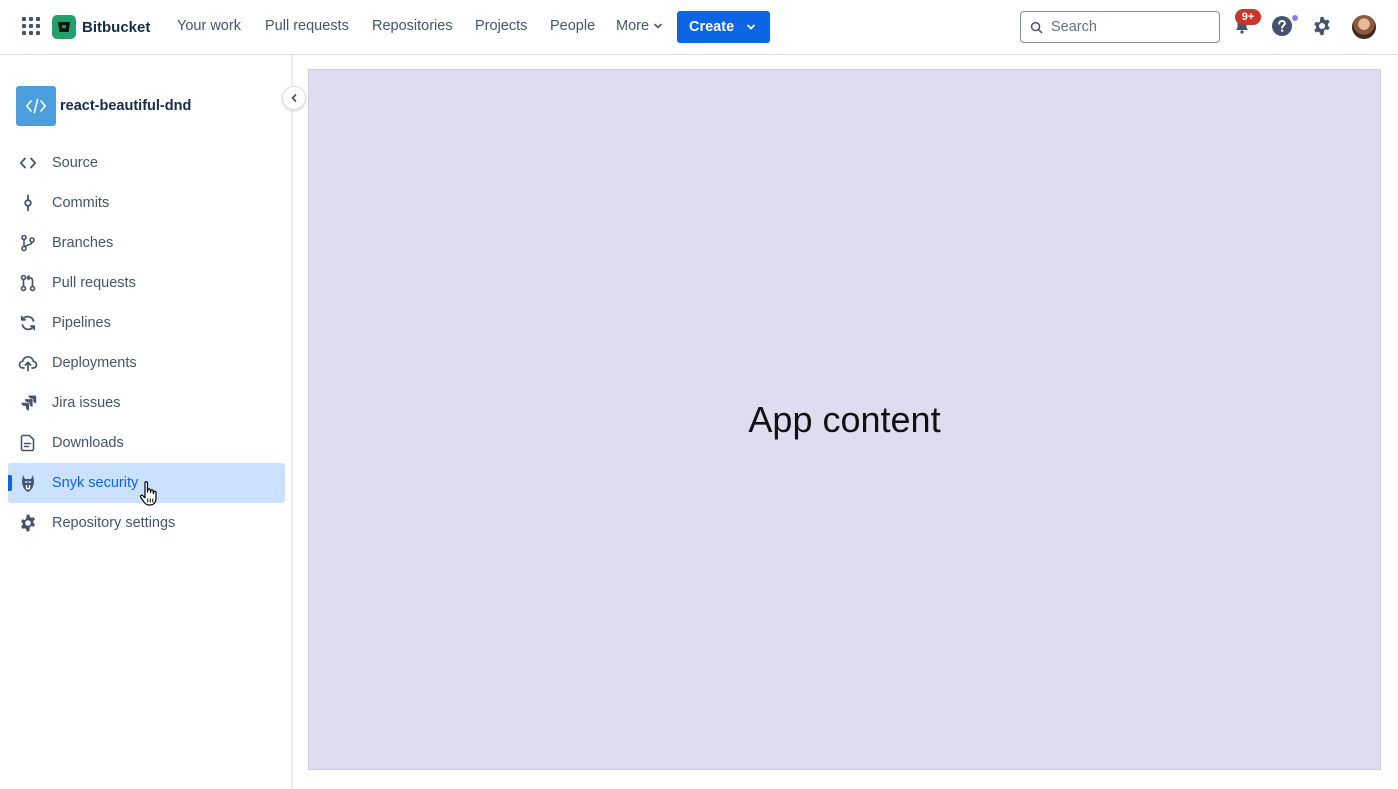 The image size is (1398, 789). What do you see at coordinates (501, 26) in the screenshot?
I see `nav-projects: Projects` at bounding box center [501, 26].